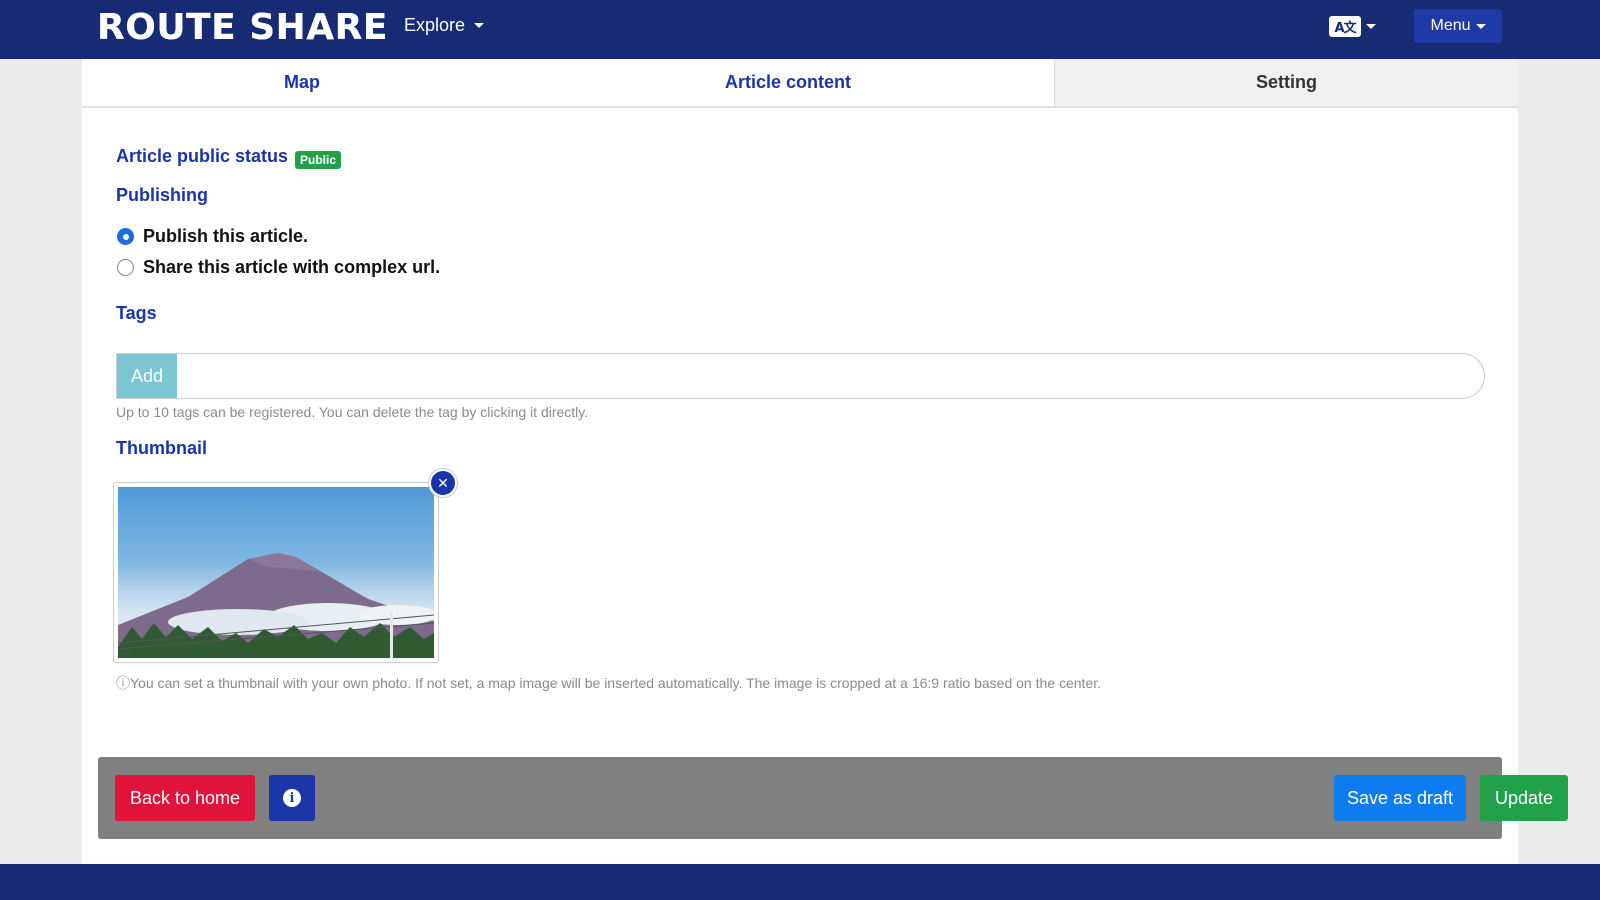  I want to click on thumbnail-preview, so click(276, 572).